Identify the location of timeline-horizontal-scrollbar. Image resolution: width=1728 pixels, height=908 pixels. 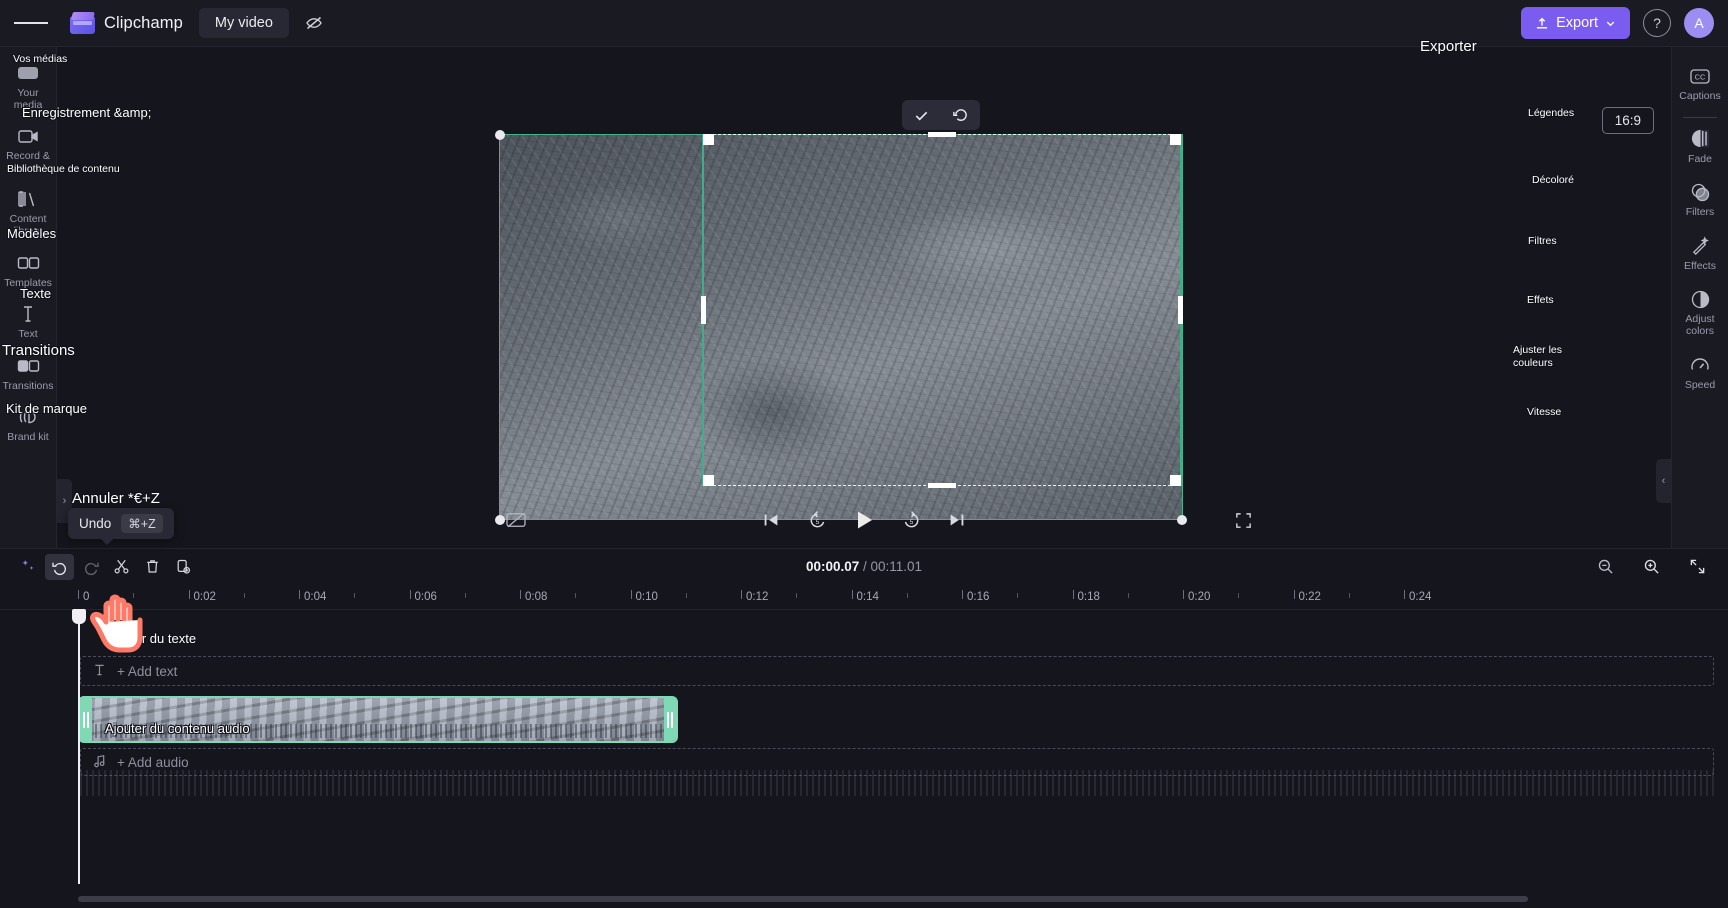
(803, 899).